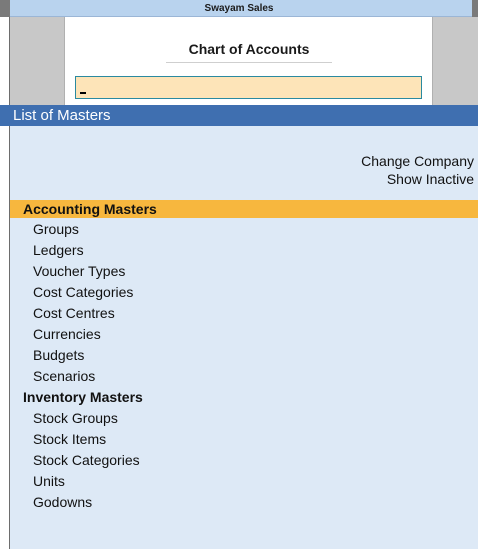 This screenshot has height=549, width=478. What do you see at coordinates (58, 250) in the screenshot?
I see `list-item-ledgers: Ledgers` at bounding box center [58, 250].